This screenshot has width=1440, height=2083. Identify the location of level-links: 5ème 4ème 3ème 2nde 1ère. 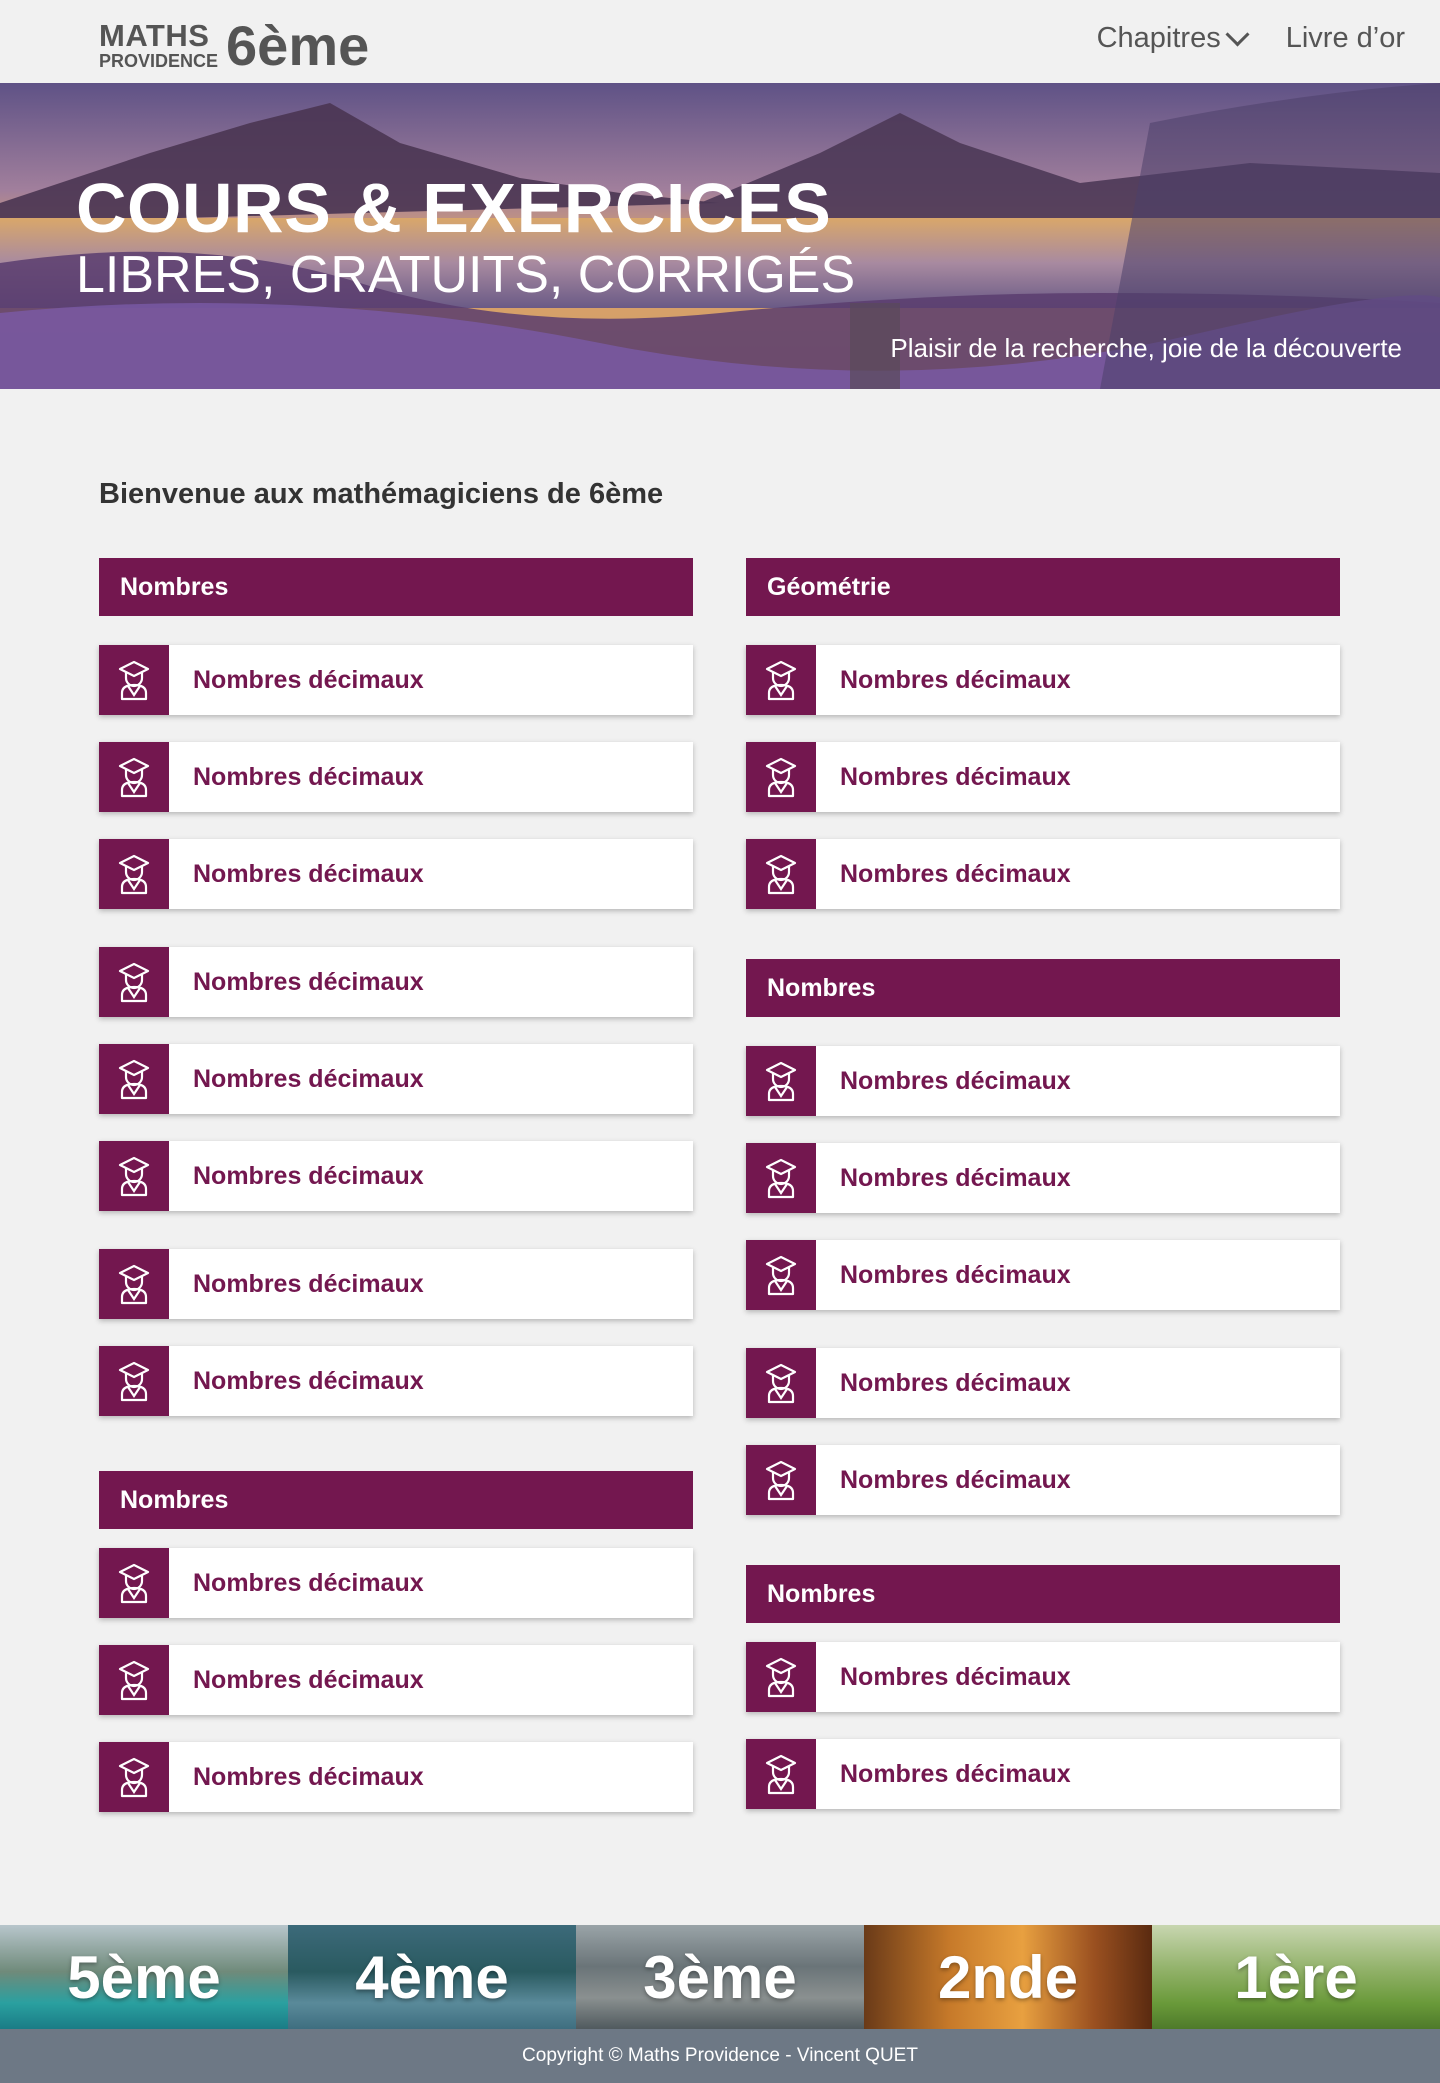
(720, 1977).